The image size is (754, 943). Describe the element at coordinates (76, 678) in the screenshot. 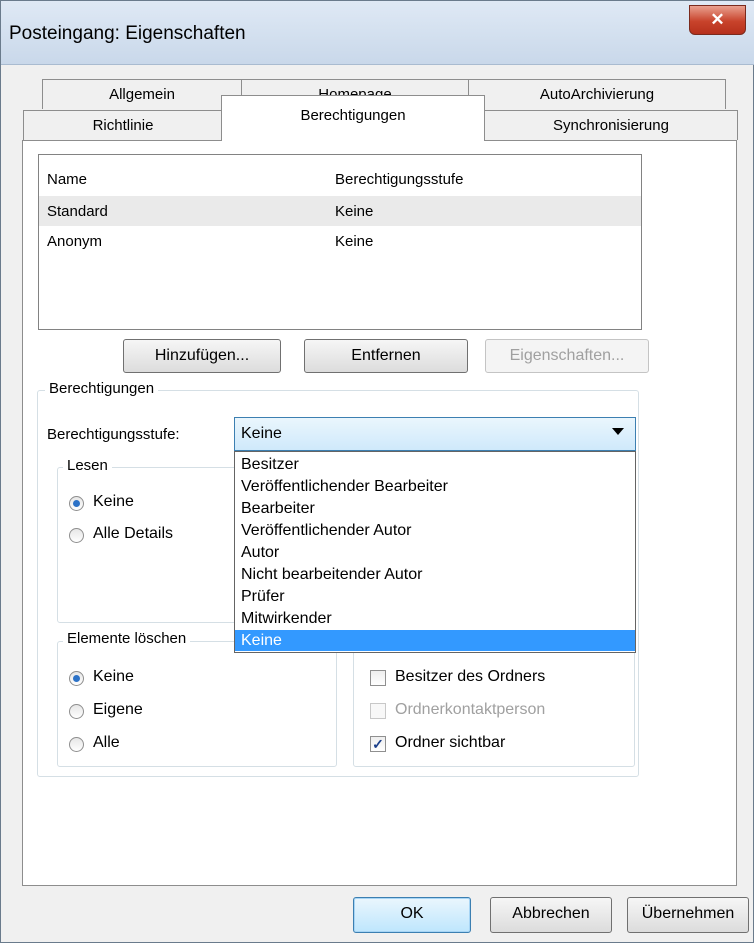

I see `delete-none-radio` at that location.